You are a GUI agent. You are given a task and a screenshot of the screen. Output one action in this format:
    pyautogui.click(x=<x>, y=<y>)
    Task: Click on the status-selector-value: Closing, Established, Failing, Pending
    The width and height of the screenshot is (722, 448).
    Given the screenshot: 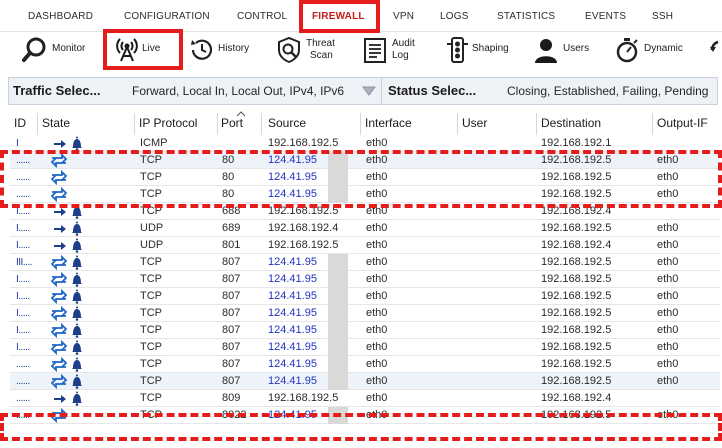 What is the action you would take?
    pyautogui.click(x=607, y=91)
    